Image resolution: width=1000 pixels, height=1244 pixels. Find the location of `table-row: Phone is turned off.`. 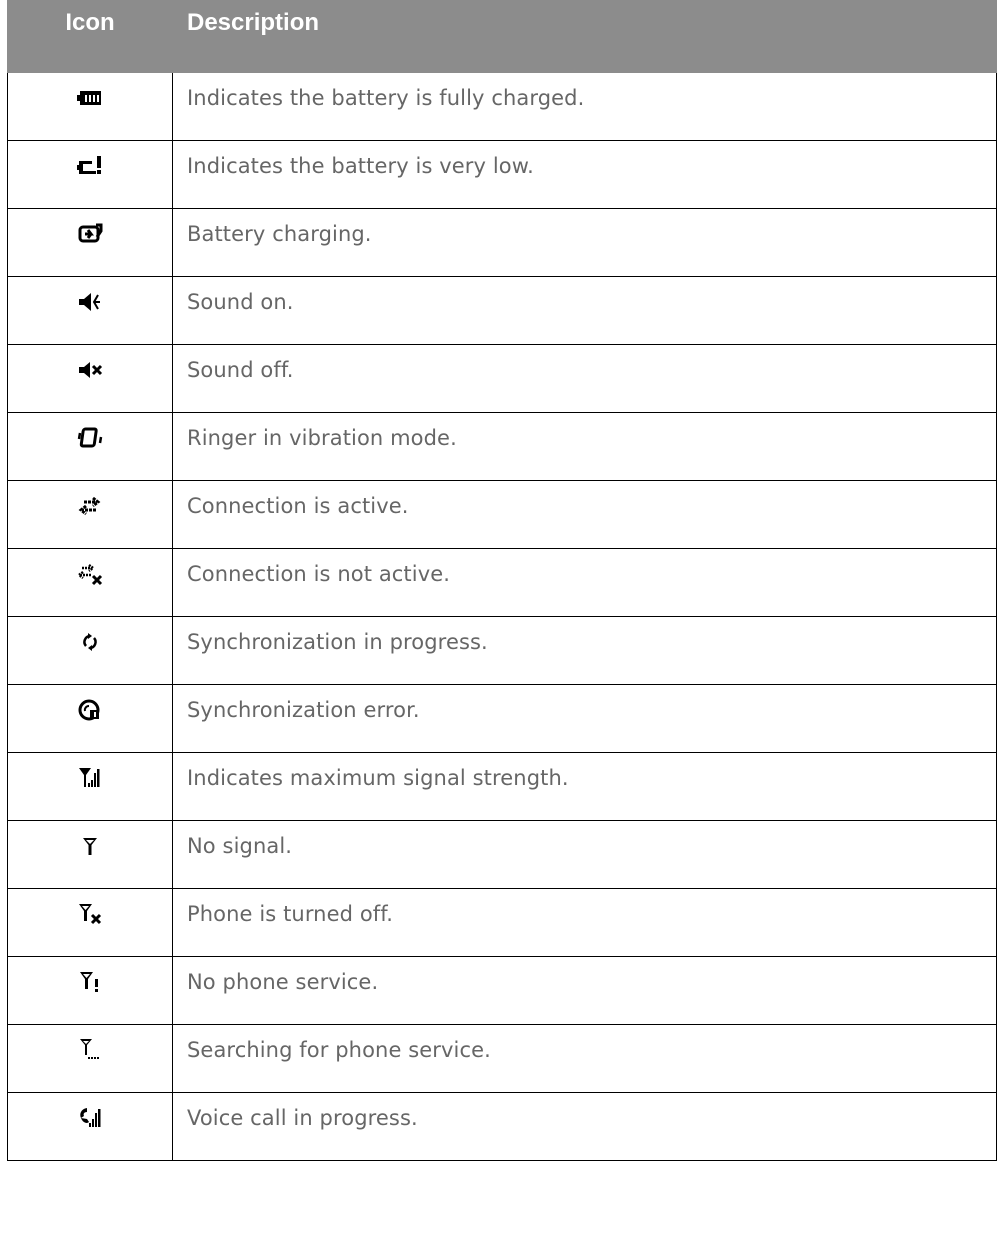

table-row: Phone is turned off. is located at coordinates (502, 922).